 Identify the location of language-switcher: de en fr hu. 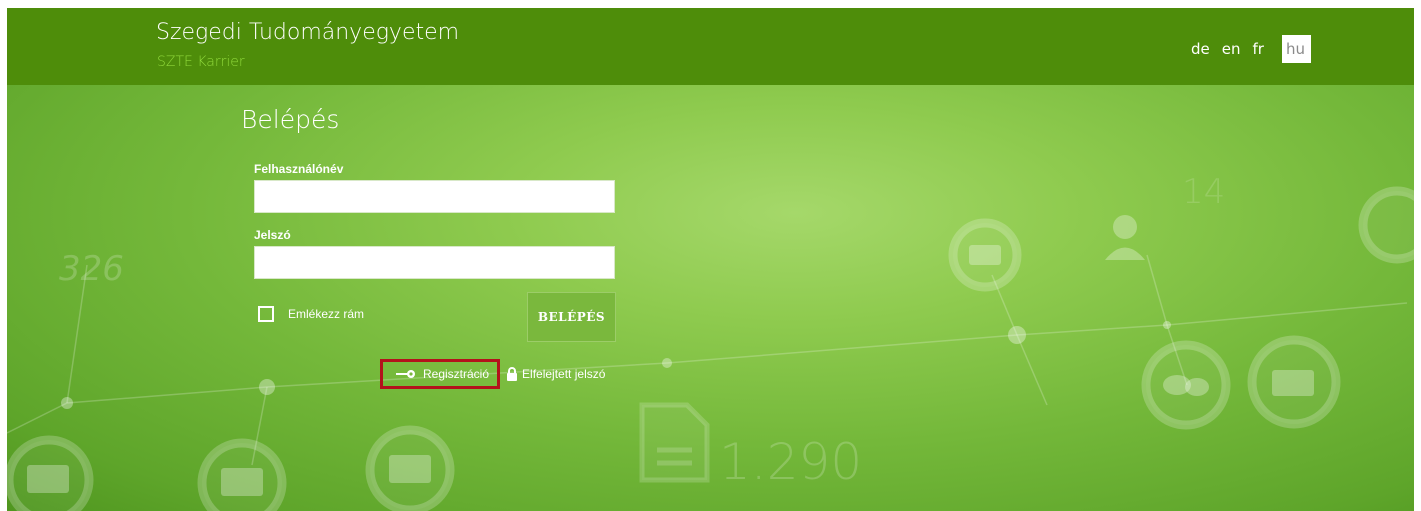
(1250, 49).